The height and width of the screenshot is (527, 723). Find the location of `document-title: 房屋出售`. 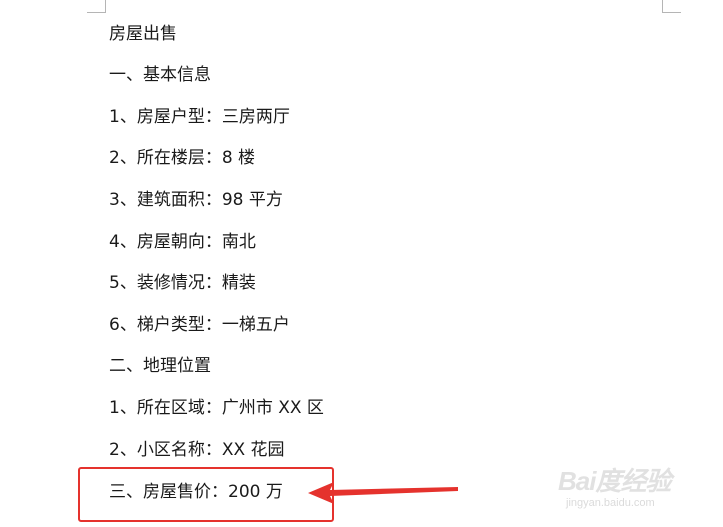

document-title: 房屋出售 is located at coordinates (143, 34).